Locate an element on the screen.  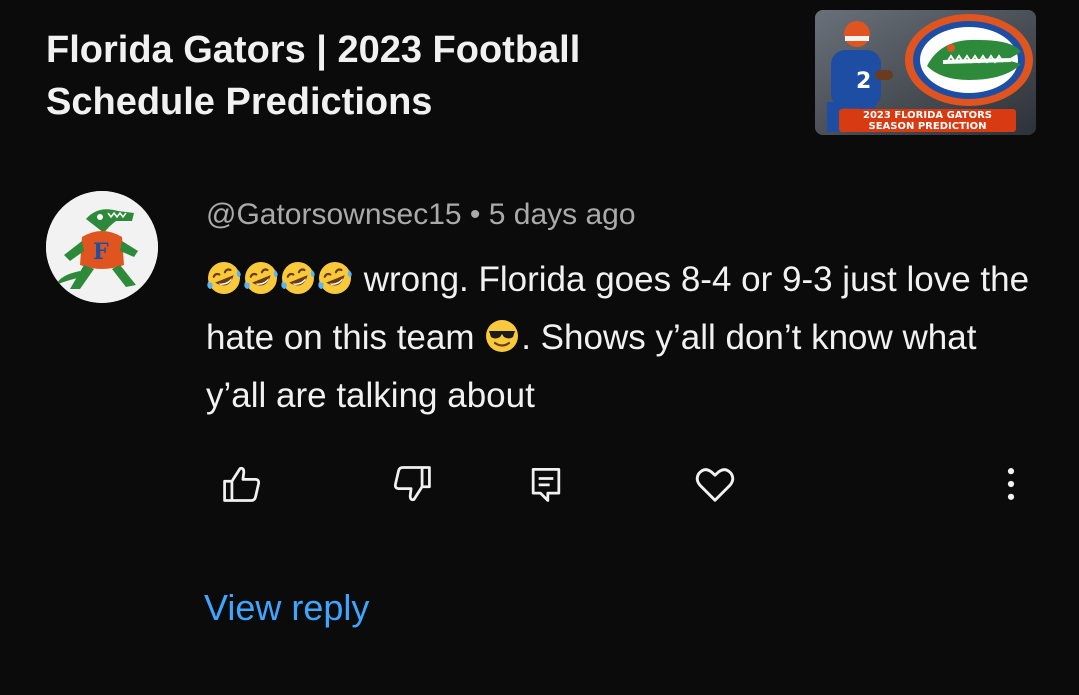
comment-time: 5 days ago is located at coordinates (562, 214).